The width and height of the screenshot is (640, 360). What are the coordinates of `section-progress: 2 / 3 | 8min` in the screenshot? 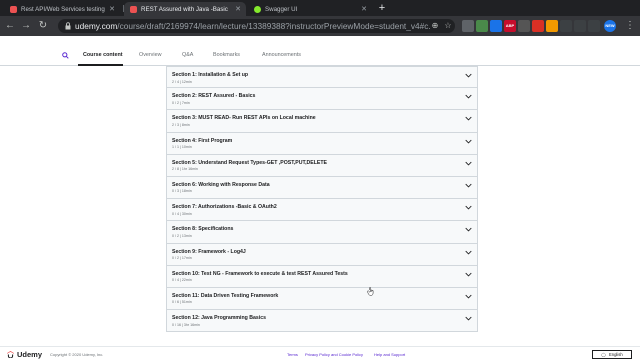 It's located at (181, 124).